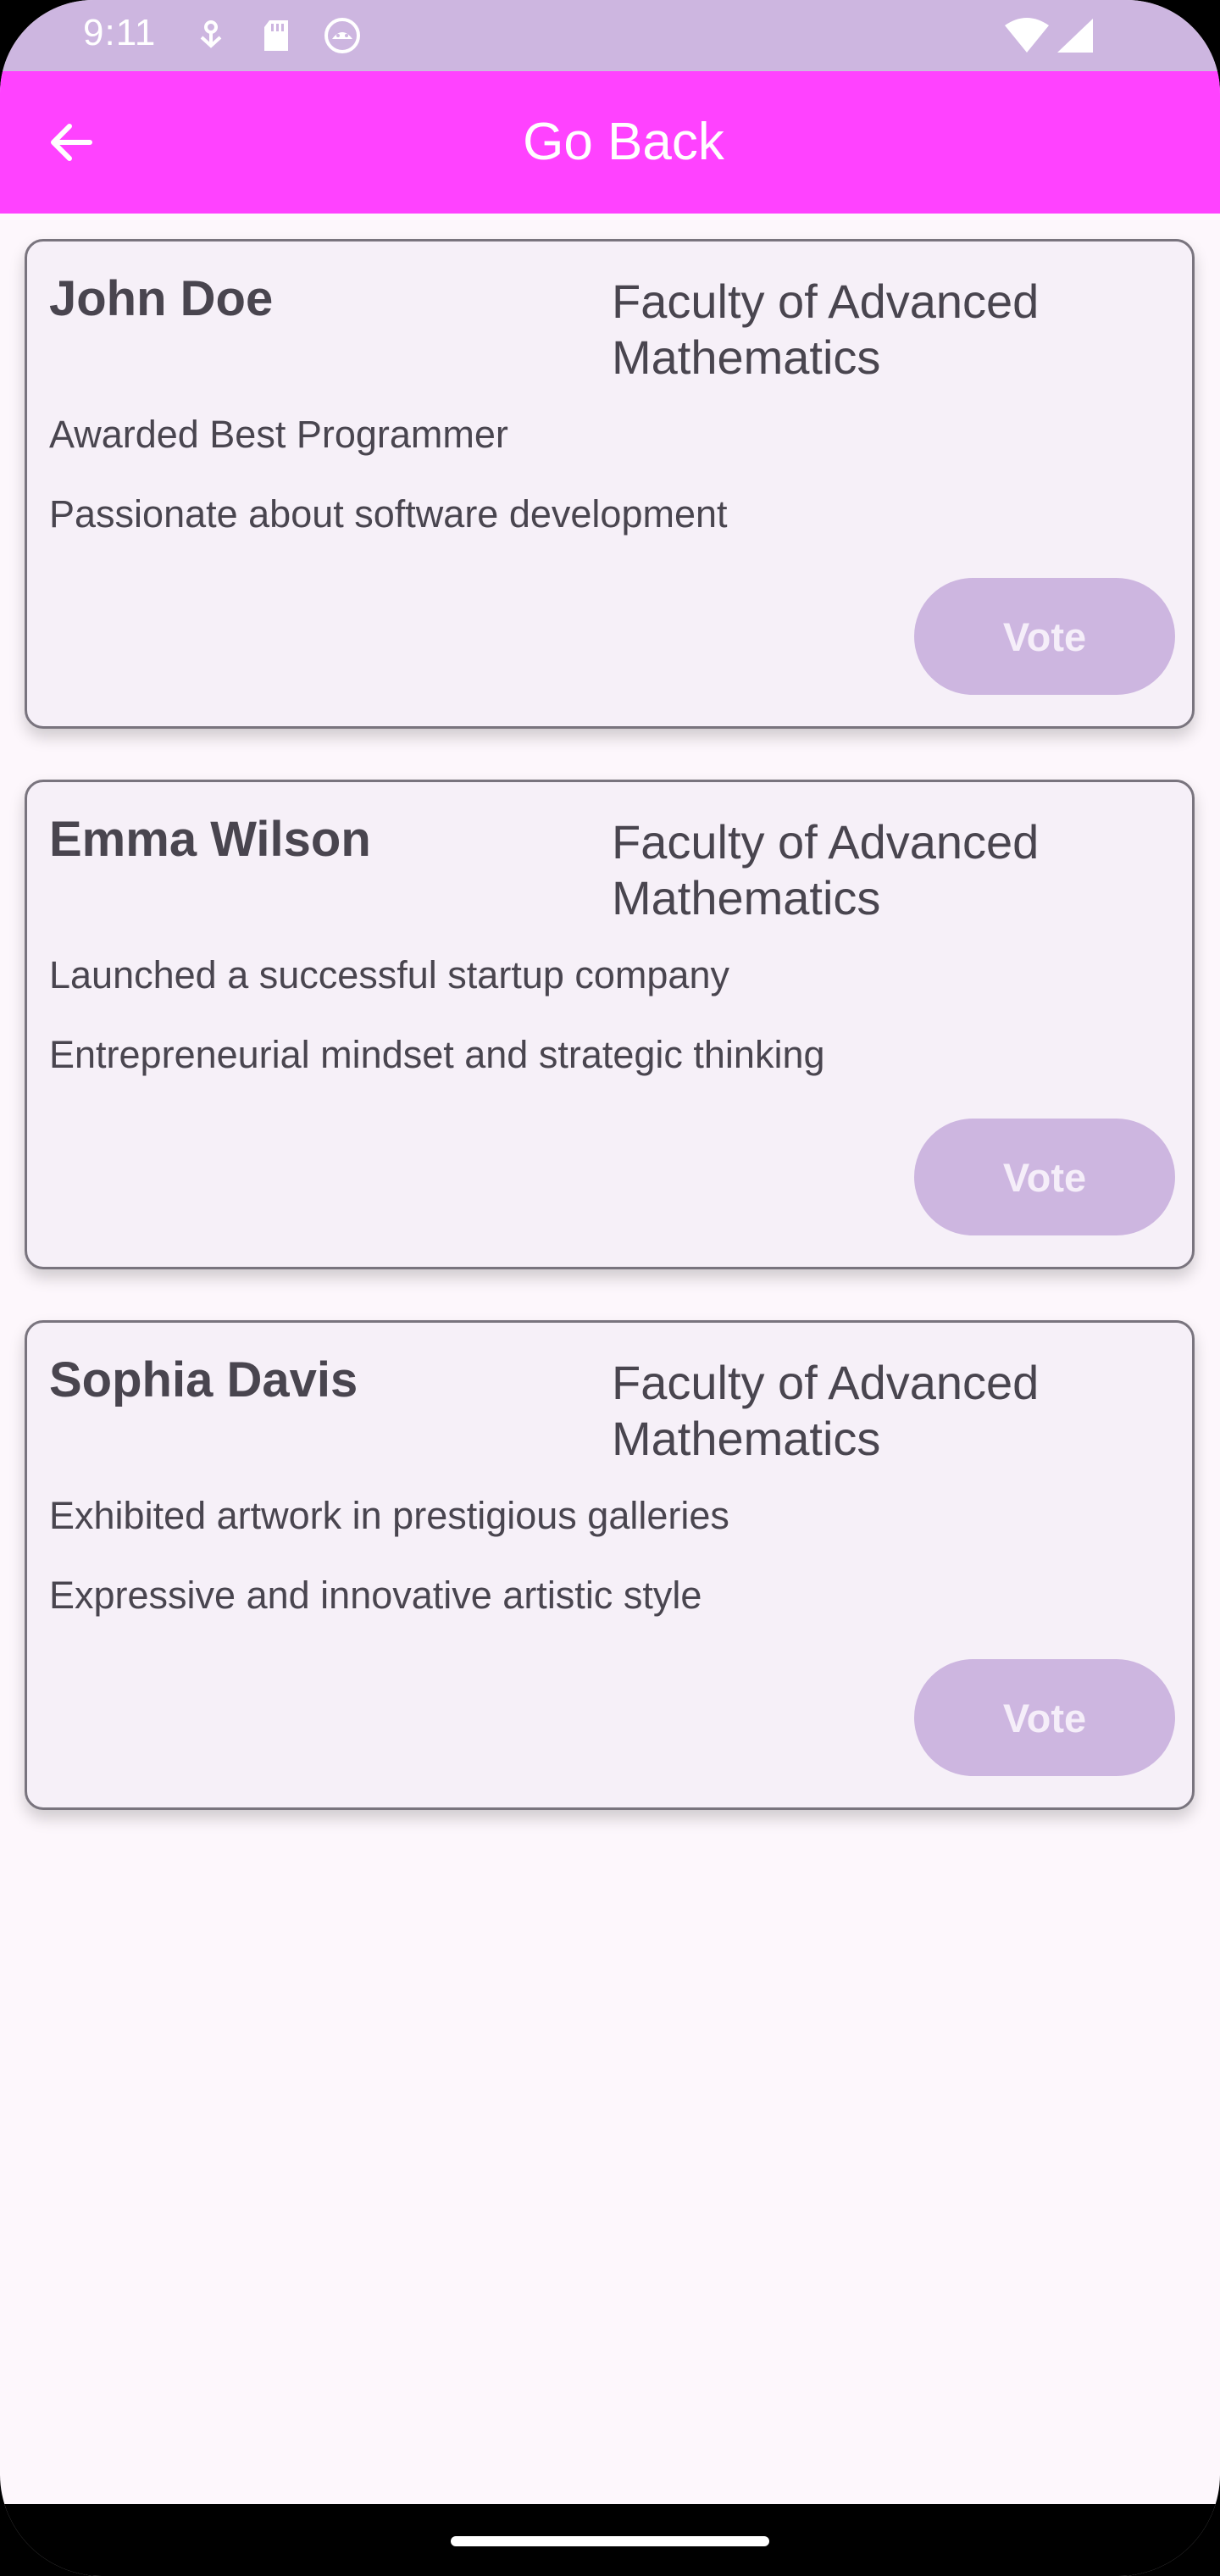 The width and height of the screenshot is (1220, 2576). I want to click on candidate-award: Launched a successful startup company, so click(389, 975).